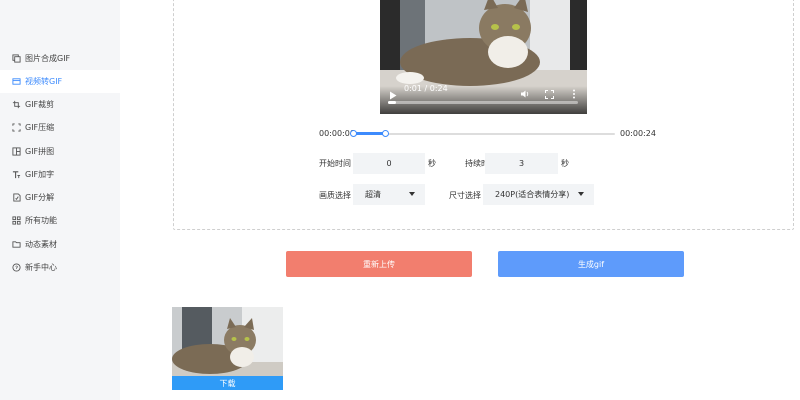 Image resolution: width=800 pixels, height=400 pixels. What do you see at coordinates (369, 133) in the screenshot?
I see `timeline-selected-range` at bounding box center [369, 133].